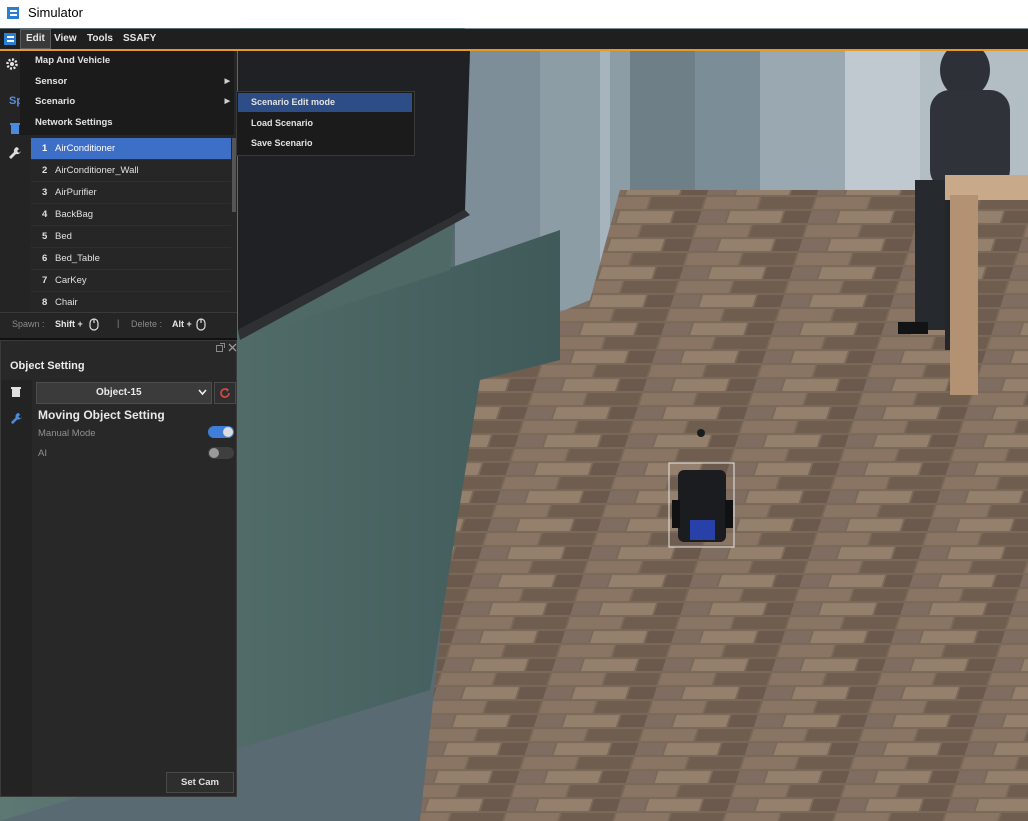  Describe the element at coordinates (47, 366) in the screenshot. I see `panel-title: Object Setting` at that location.